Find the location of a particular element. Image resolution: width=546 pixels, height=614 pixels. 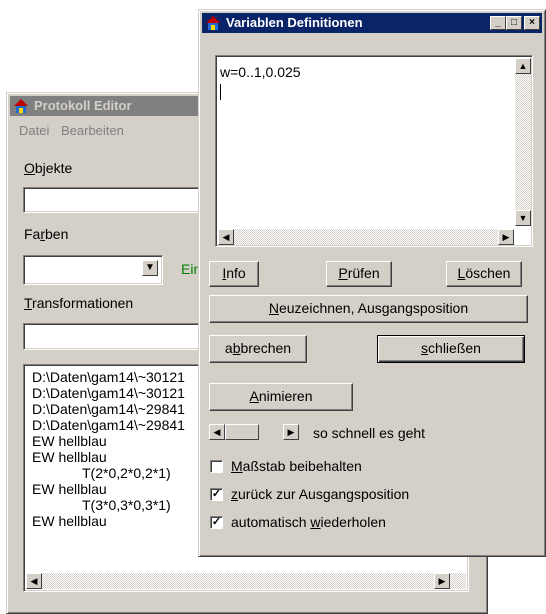

editor-vscrollbar: ▲ ▼ is located at coordinates (523, 142).